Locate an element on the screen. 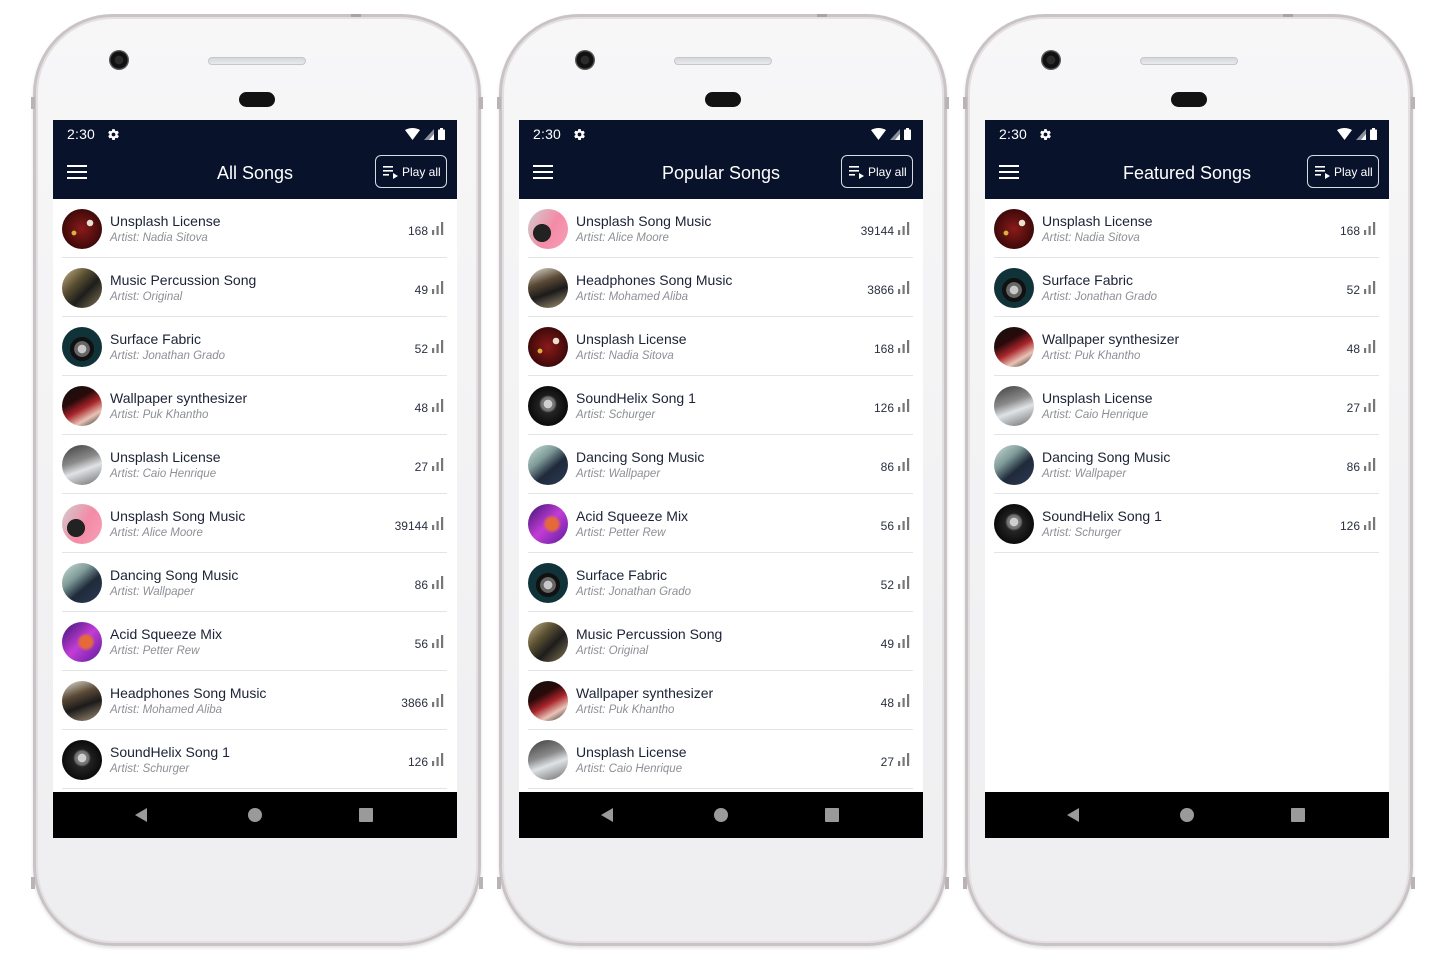  signal-icon is located at coordinates (895, 134).